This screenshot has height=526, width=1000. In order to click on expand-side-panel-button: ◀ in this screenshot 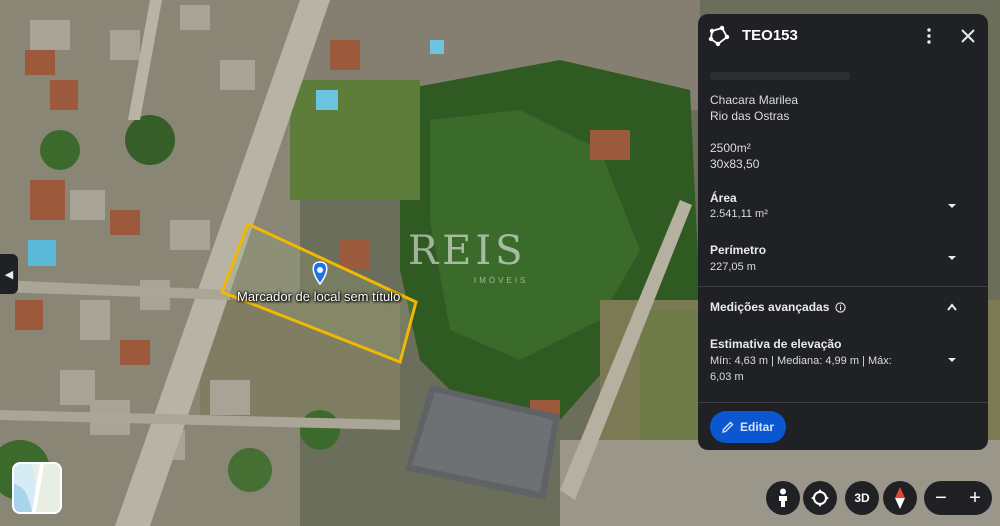, I will do `click(9, 274)`.